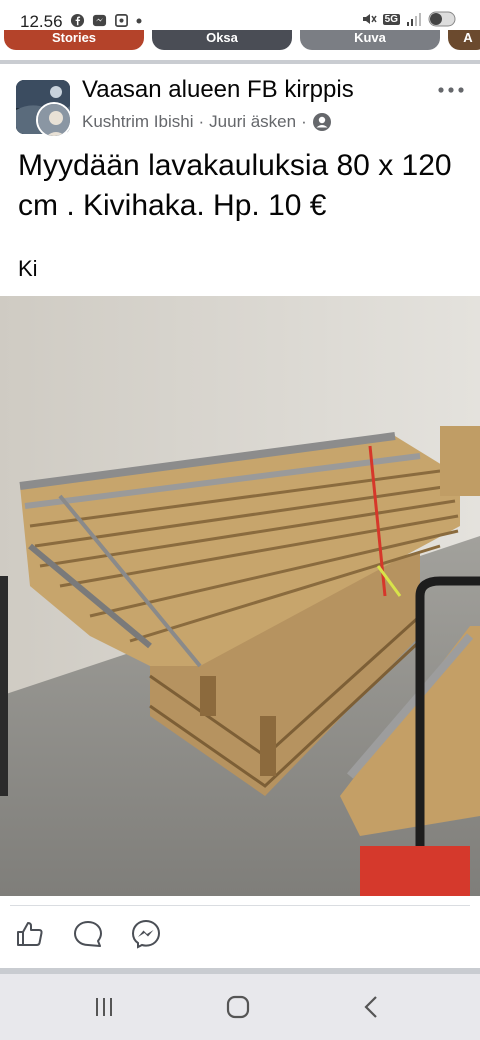  Describe the element at coordinates (391, 19) in the screenshot. I see `network-type-badge: 5G` at that location.